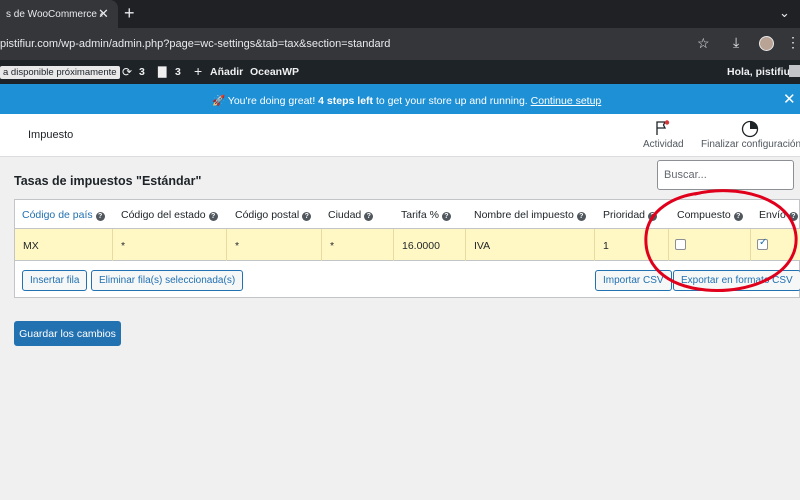  I want to click on tax-rates-title: Tasas de impuestos "Estándar", so click(108, 181).